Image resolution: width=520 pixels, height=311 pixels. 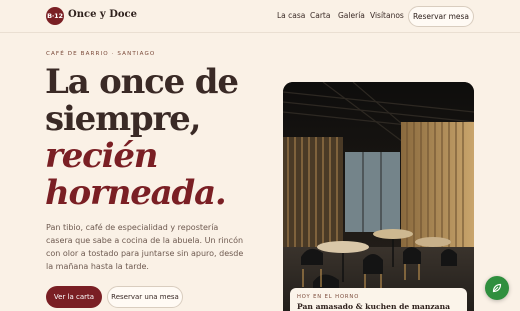 I want to click on logo-mark: B·12, so click(x=55, y=16).